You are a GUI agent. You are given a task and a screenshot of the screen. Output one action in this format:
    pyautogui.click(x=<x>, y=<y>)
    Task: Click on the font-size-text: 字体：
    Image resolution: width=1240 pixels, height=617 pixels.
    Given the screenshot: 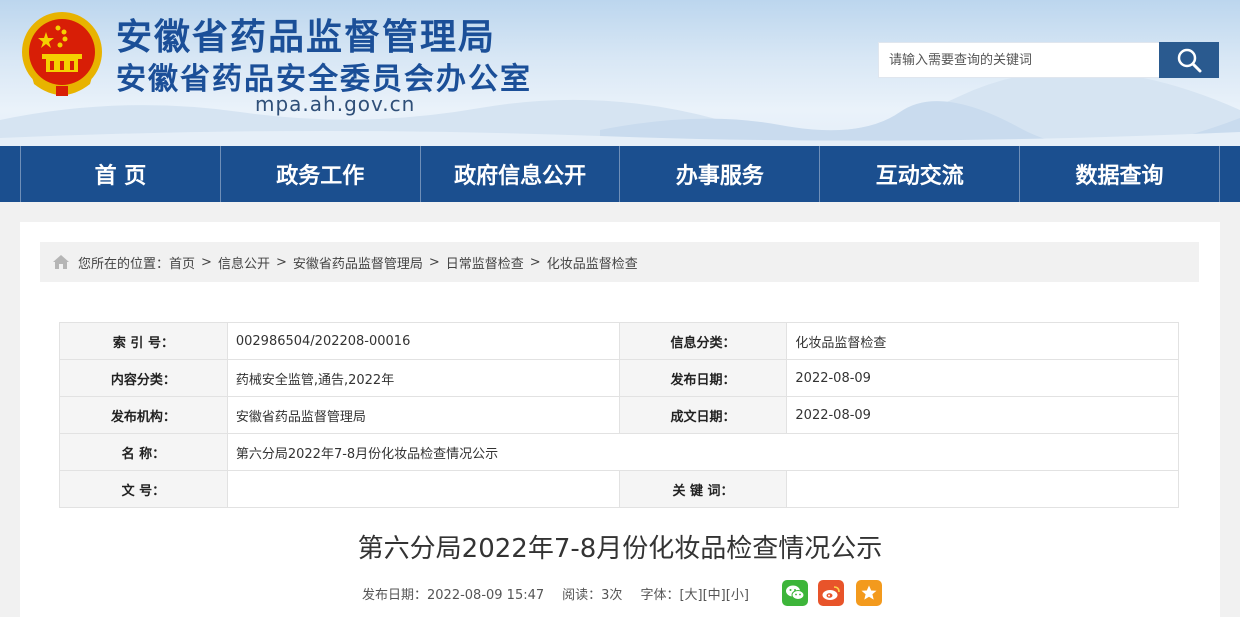 What is the action you would take?
    pyautogui.click(x=660, y=595)
    